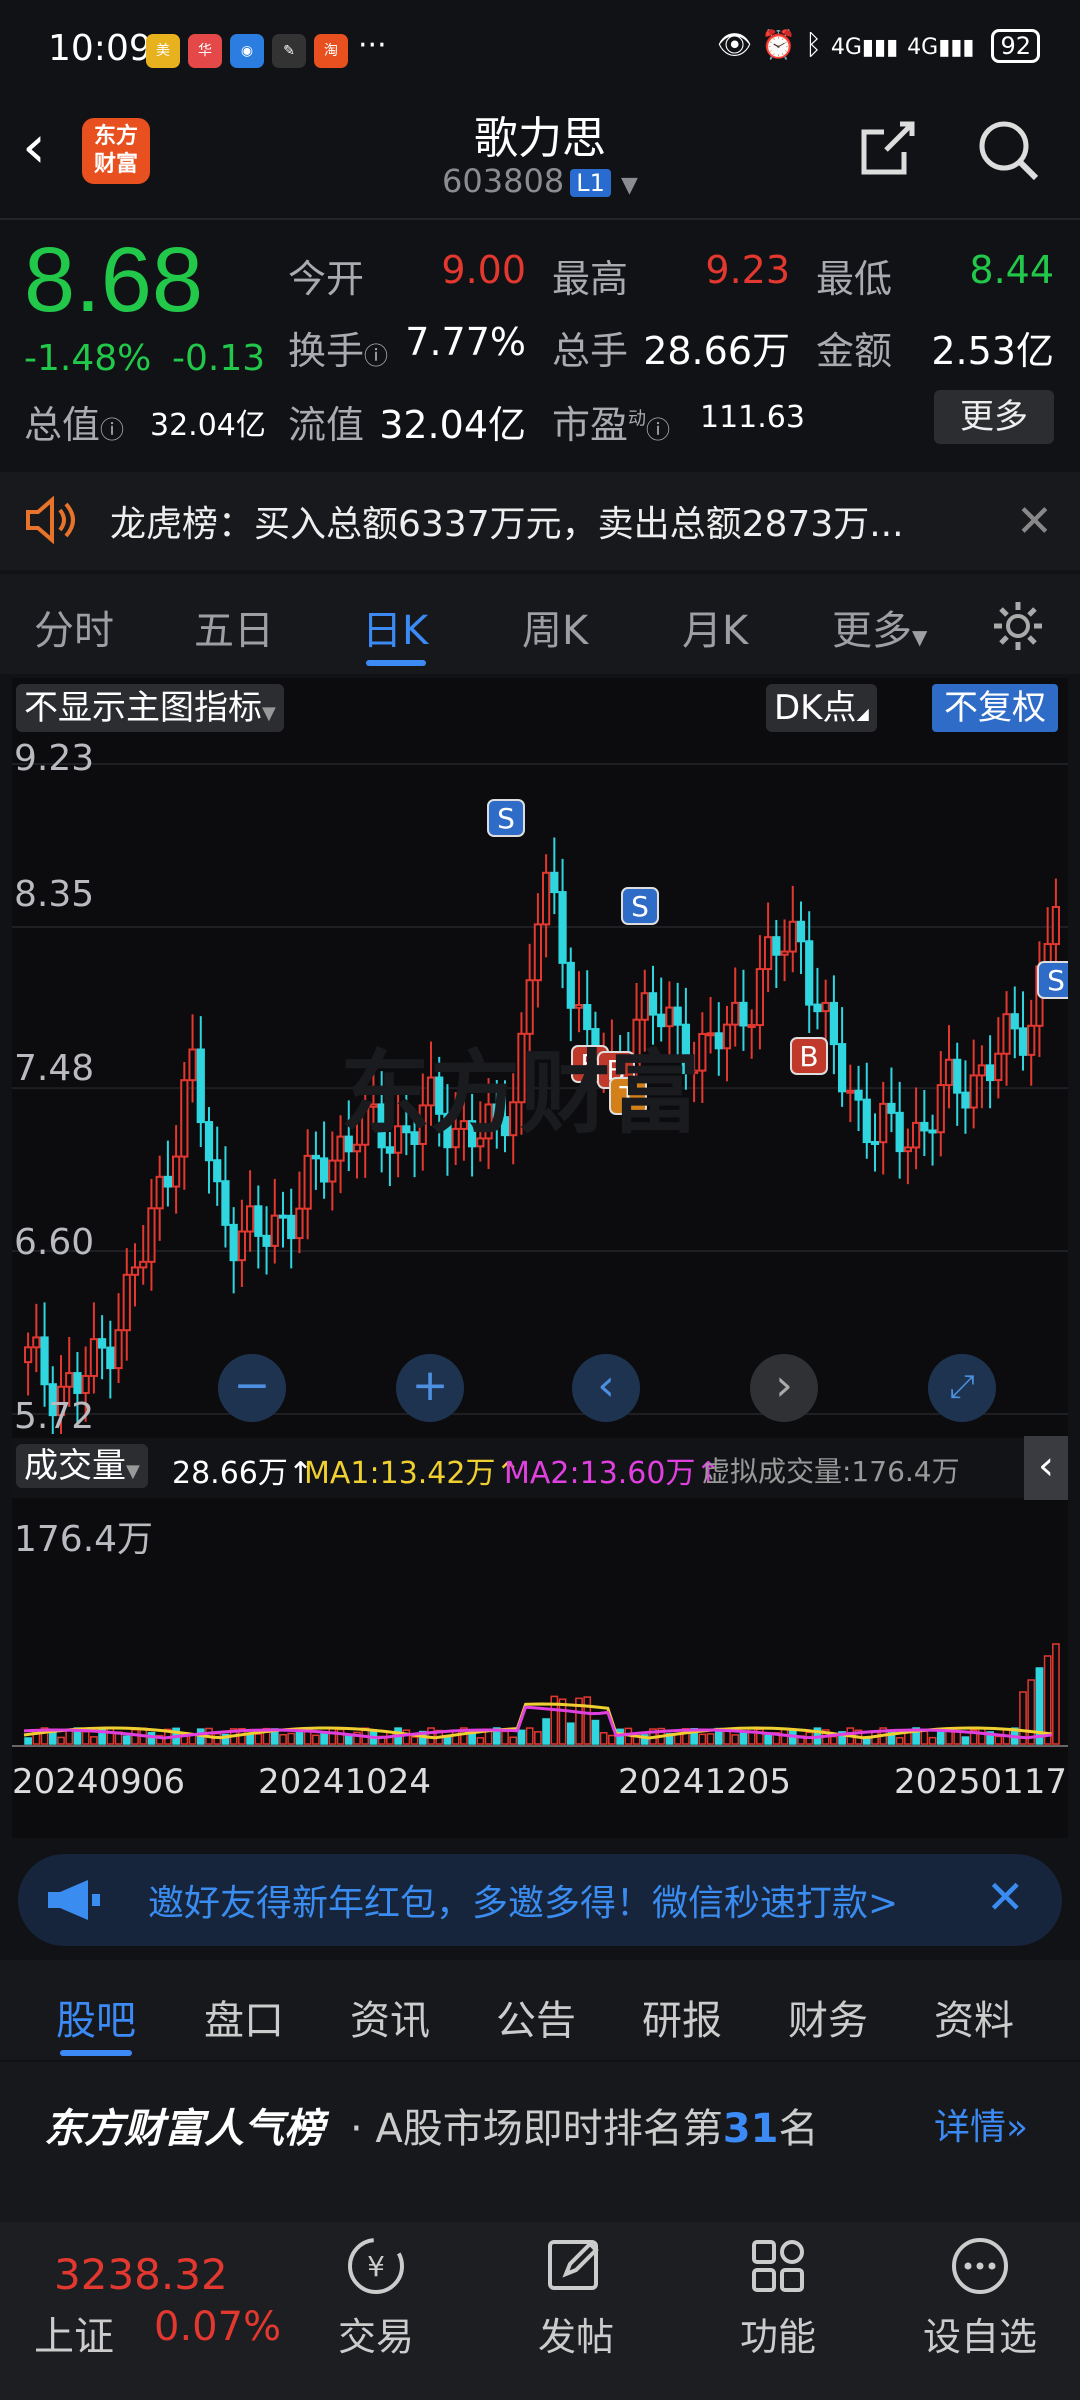 Image resolution: width=1080 pixels, height=2400 pixels. What do you see at coordinates (612, 1473) in the screenshot?
I see `ma2-value: MA2:13.60万↑` at bounding box center [612, 1473].